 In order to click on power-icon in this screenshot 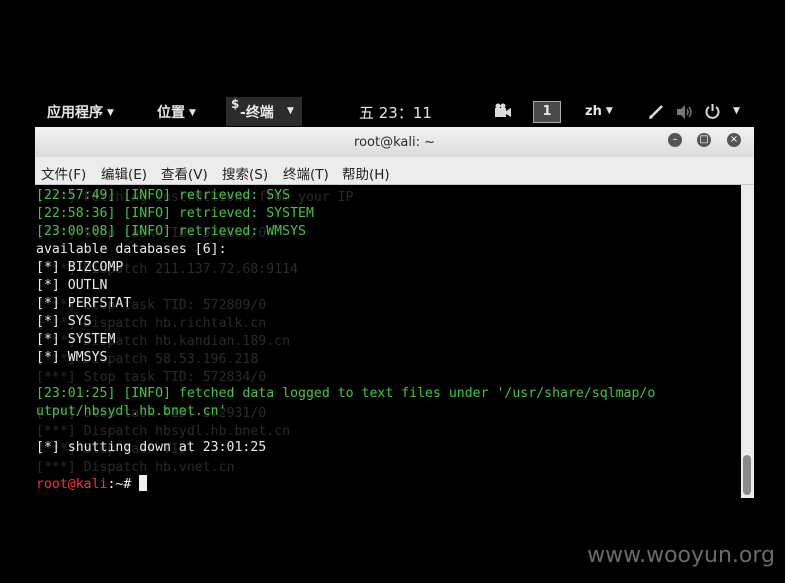, I will do `click(712, 111)`.